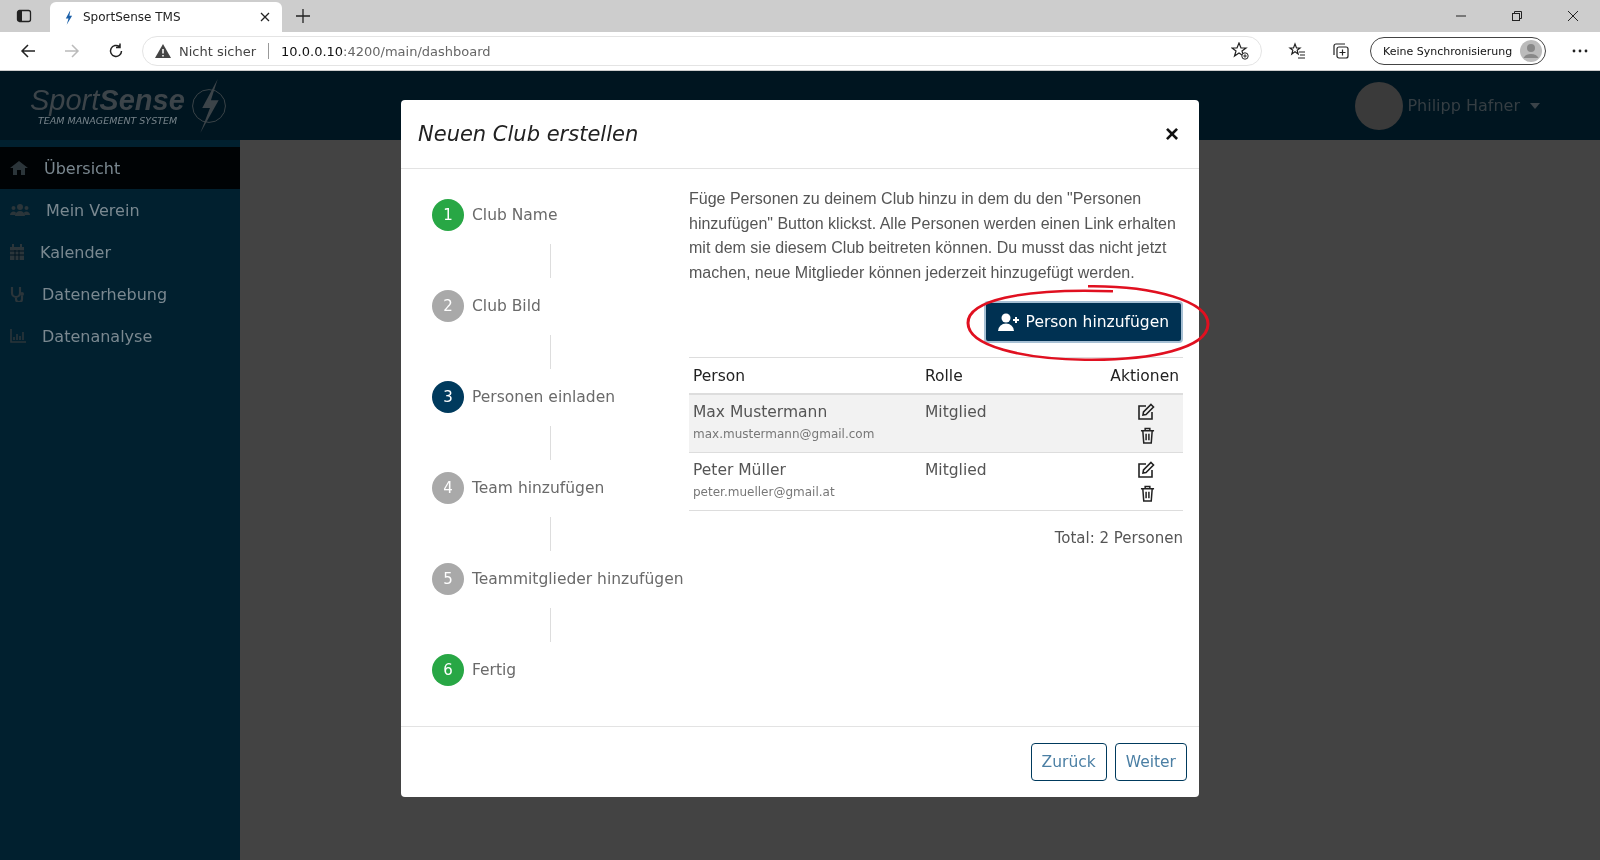  Describe the element at coordinates (1531, 51) in the screenshot. I see `avatar-icon` at that location.